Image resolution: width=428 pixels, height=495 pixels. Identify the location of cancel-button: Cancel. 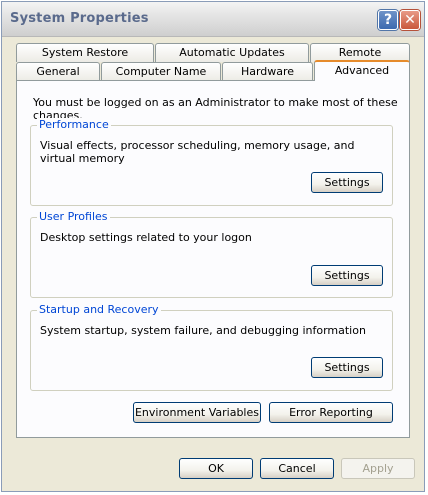
(297, 468).